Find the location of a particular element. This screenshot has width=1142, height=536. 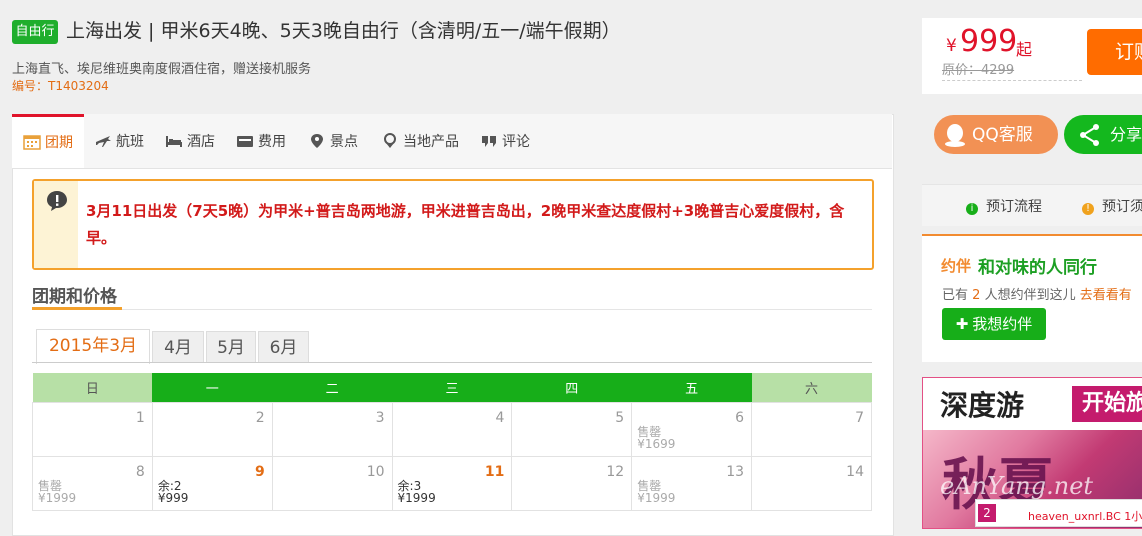

calendar-day-cell: 9 余:2 ¥999 is located at coordinates (212, 483).